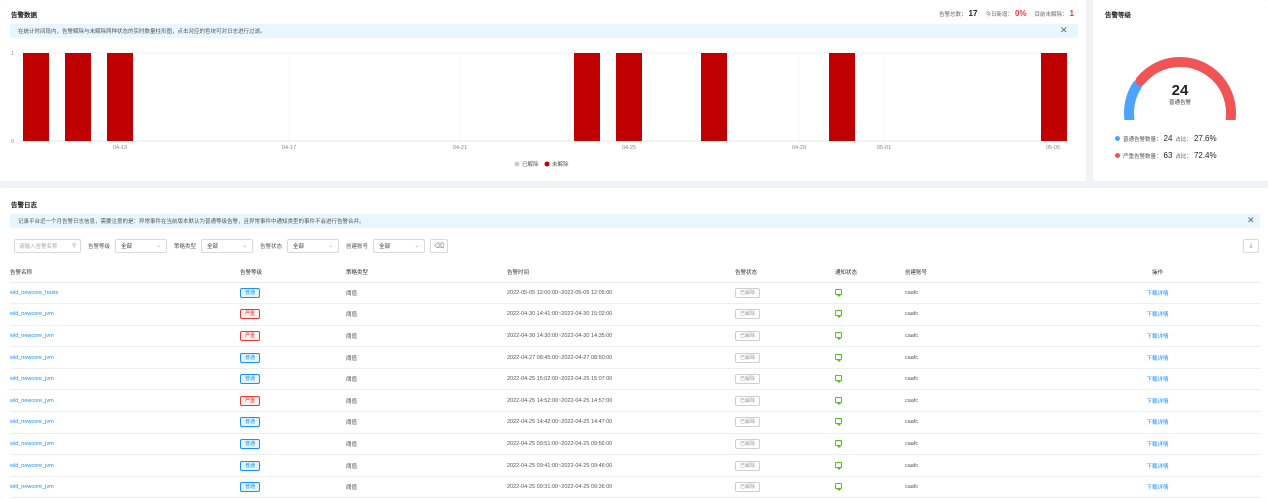 This screenshot has width=1268, height=500. Describe the element at coordinates (1157, 272) in the screenshot. I see `col-header-action: 操作` at that location.